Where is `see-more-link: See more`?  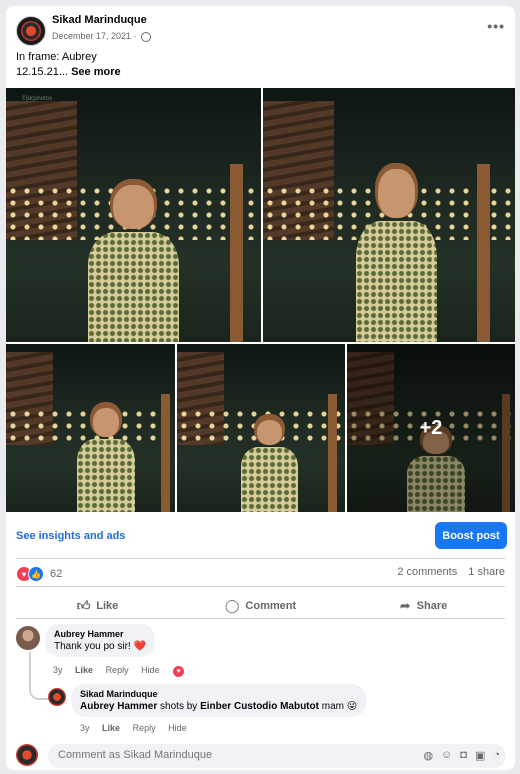 see-more-link: See more is located at coordinates (96, 72).